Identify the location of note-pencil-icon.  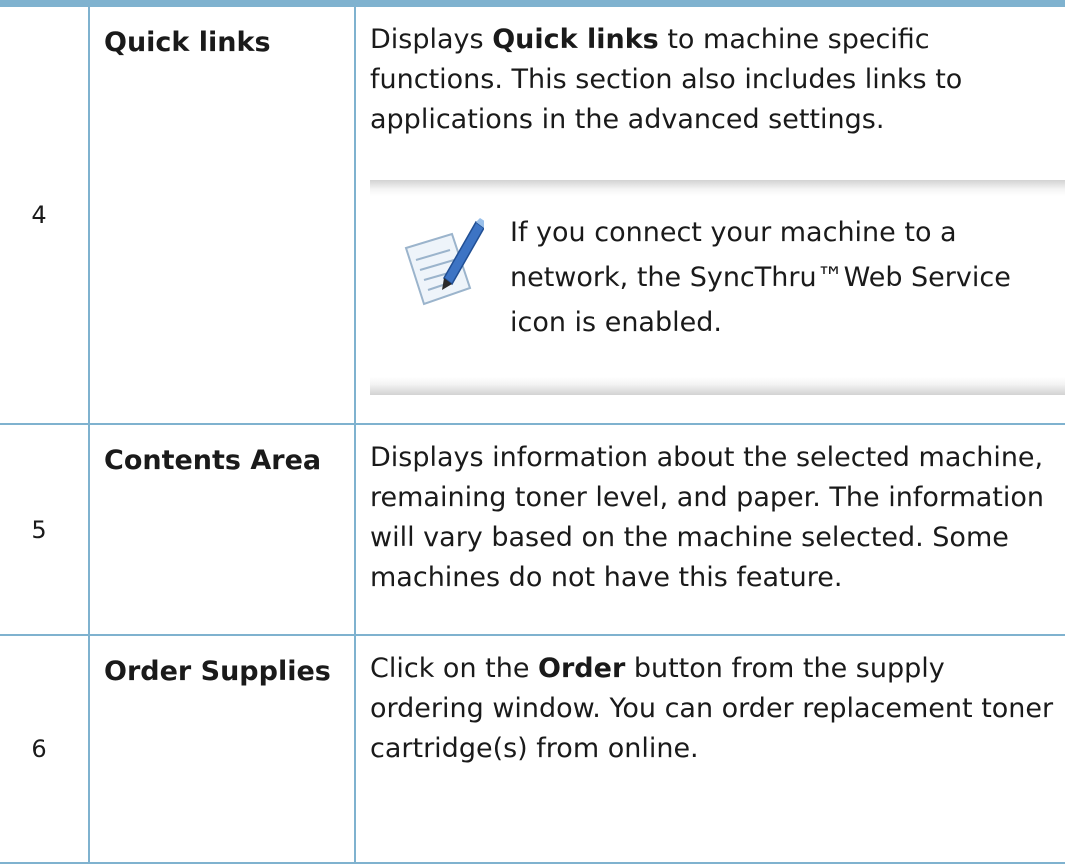
(444, 262).